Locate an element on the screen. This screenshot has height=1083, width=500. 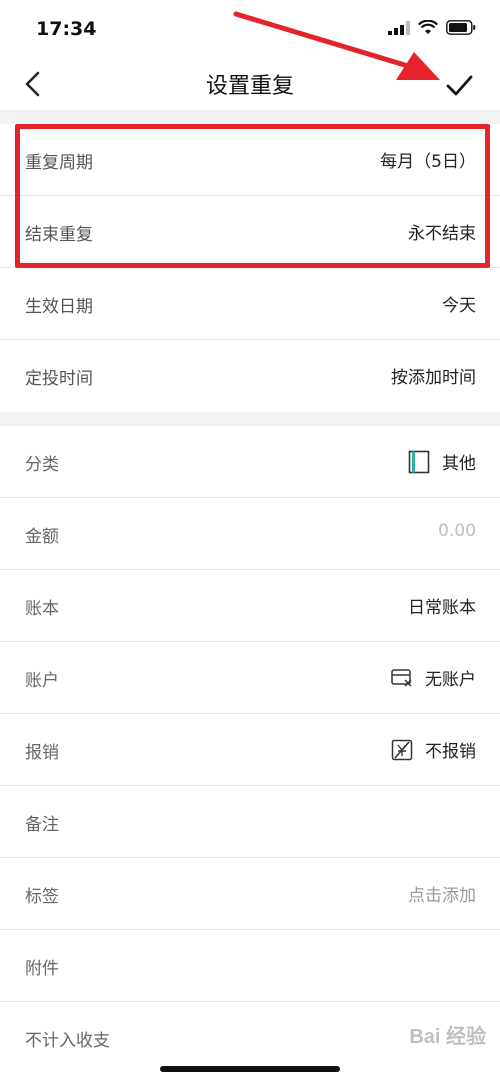
no-reimburse-icon is located at coordinates (402, 749).